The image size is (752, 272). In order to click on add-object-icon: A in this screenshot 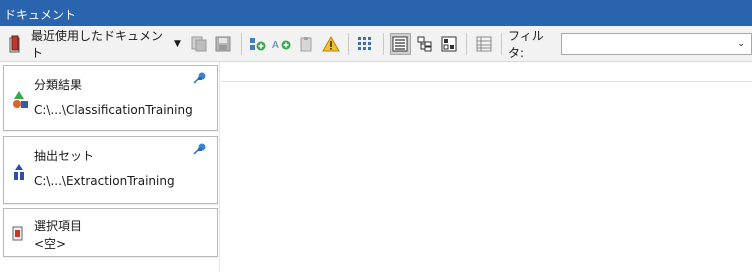, I will do `click(282, 44)`.